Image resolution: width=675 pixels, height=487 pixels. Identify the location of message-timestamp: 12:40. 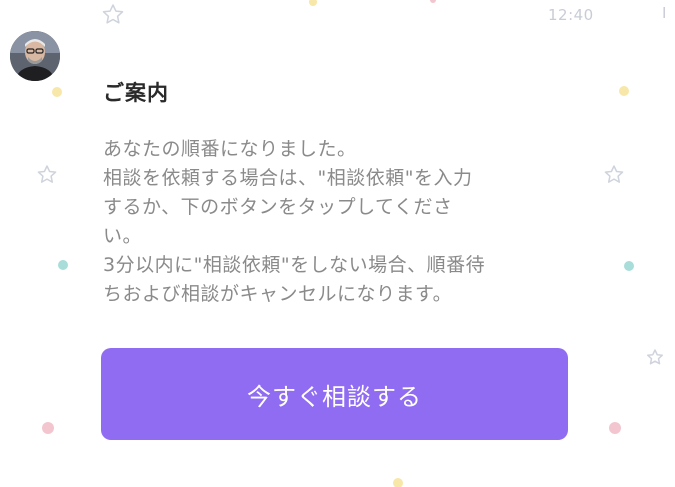
(571, 15).